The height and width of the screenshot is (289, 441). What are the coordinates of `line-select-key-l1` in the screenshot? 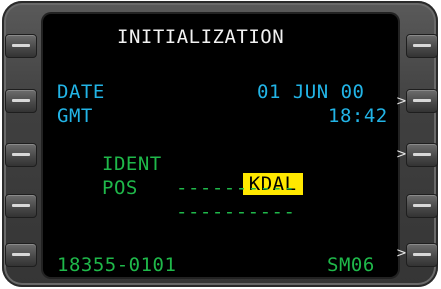 It's located at (21, 46).